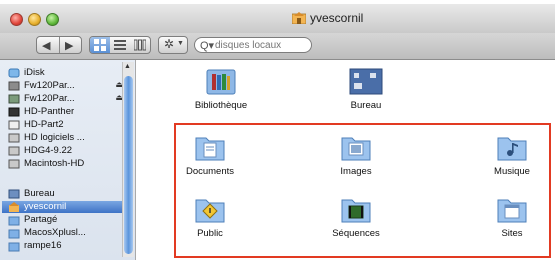 The image size is (555, 260). Describe the element at coordinates (210, 211) in the screenshot. I see `public-folder-icon` at that location.